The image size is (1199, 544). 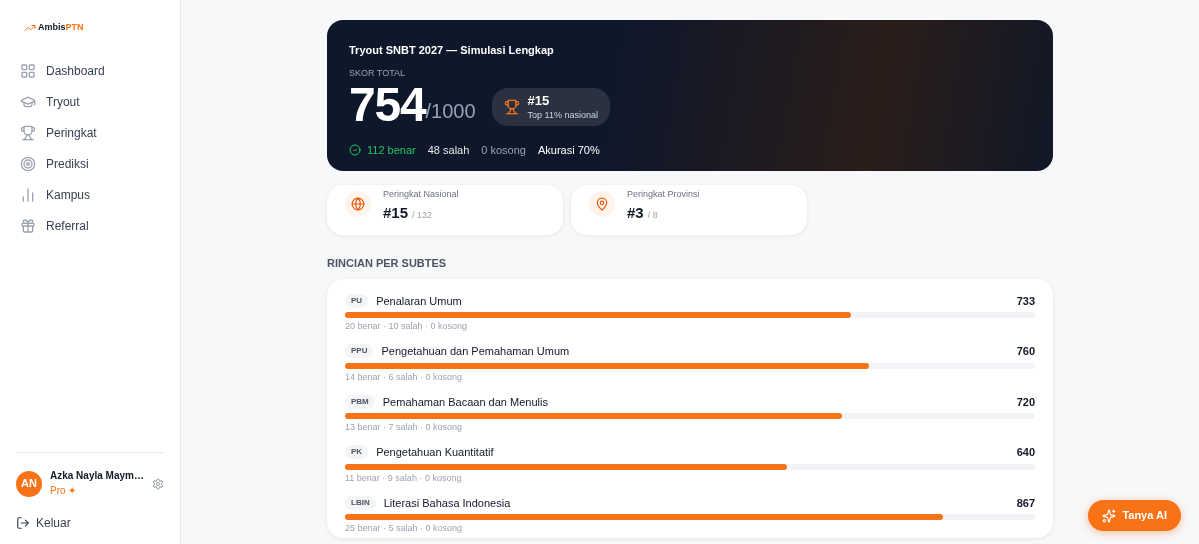 What do you see at coordinates (23, 523) in the screenshot?
I see `logout-icon` at bounding box center [23, 523].